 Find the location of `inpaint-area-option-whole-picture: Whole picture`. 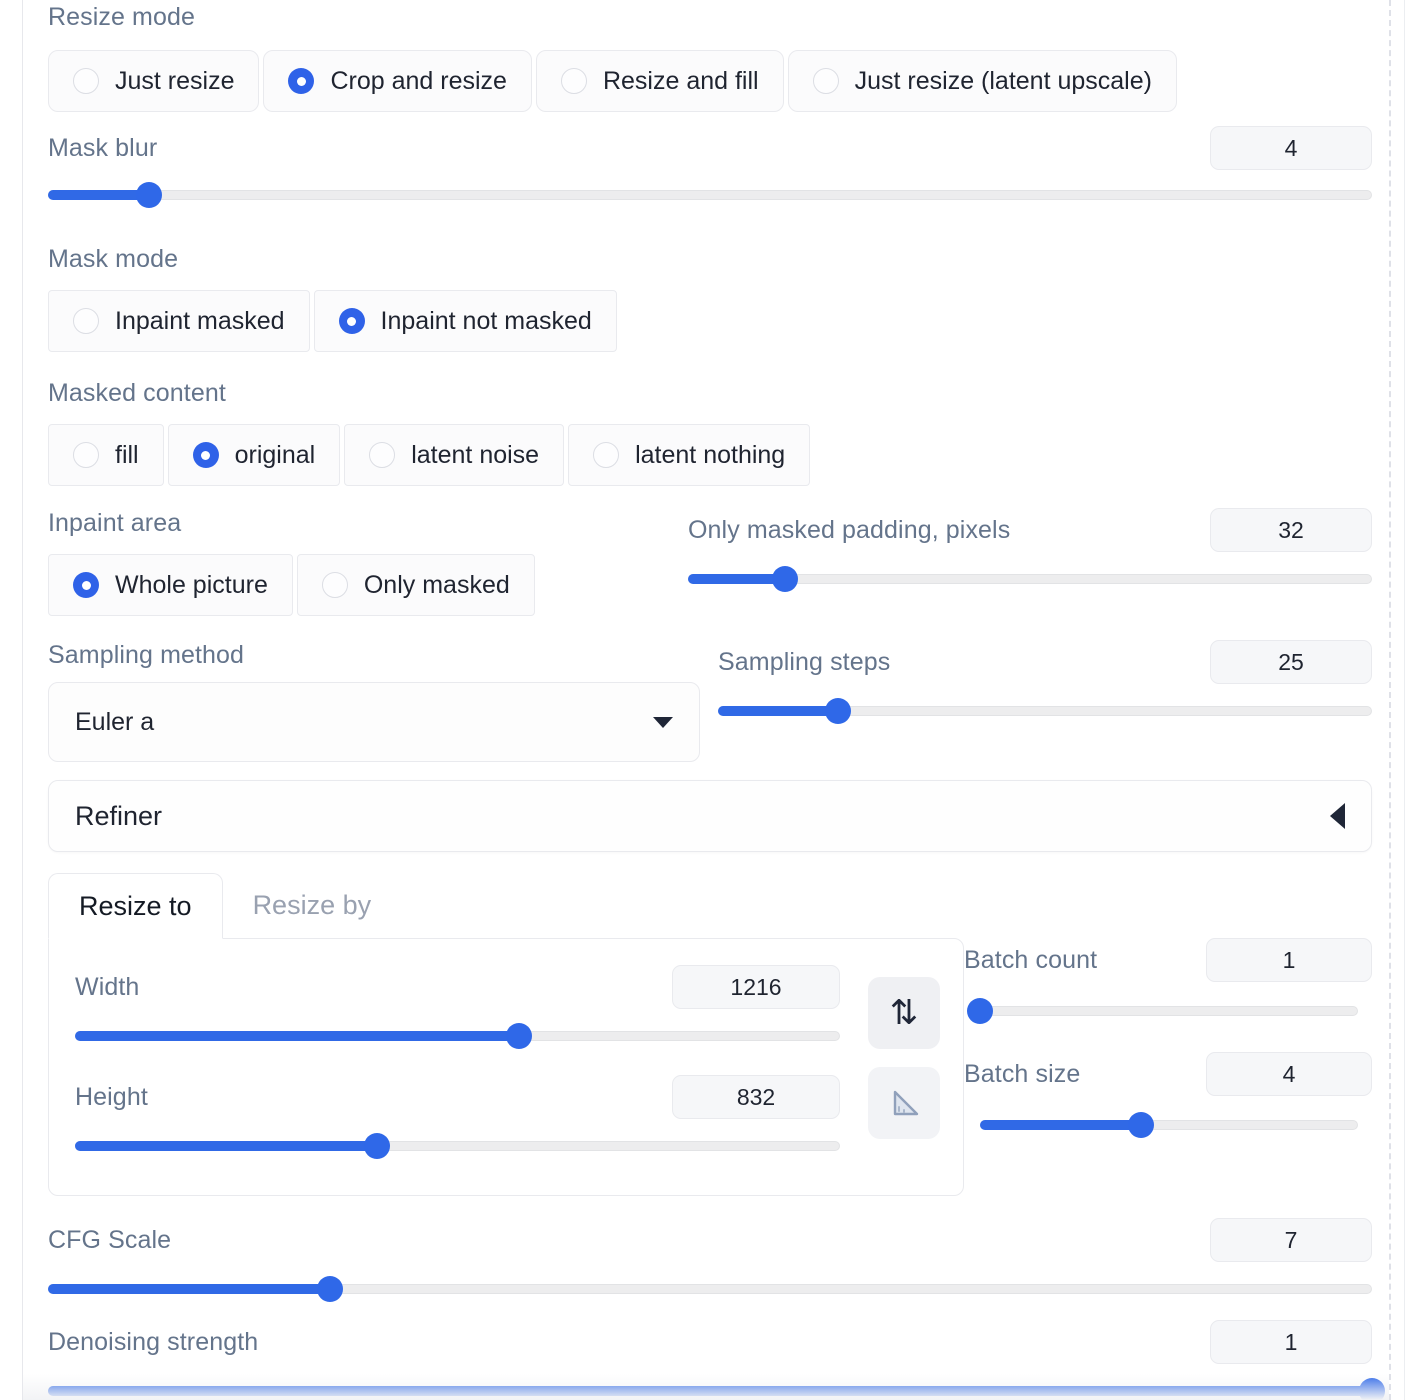

inpaint-area-option-whole-picture: Whole picture is located at coordinates (170, 585).